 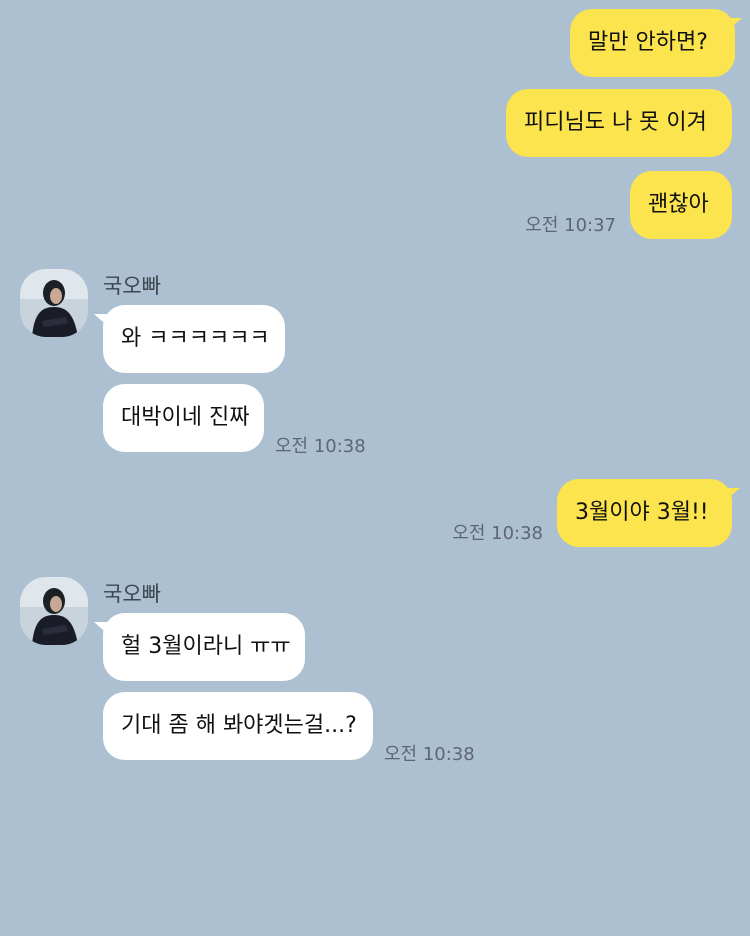 I want to click on timestamp: 오전 10:37, so click(x=570, y=225).